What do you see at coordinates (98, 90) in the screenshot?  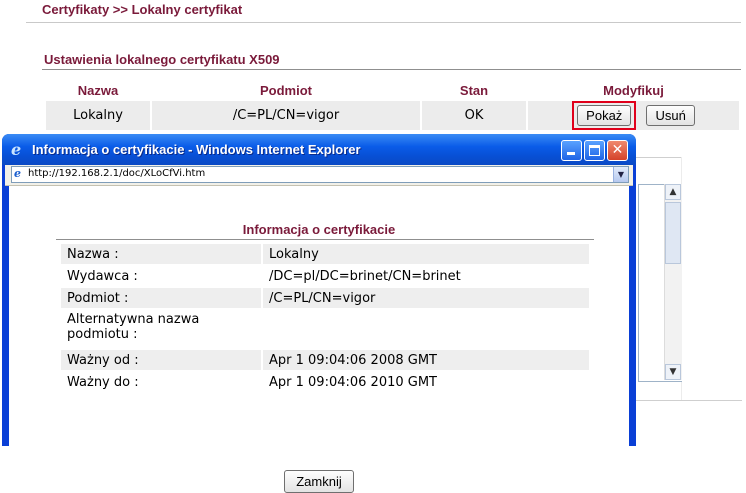 I see `column-header-name: Nazwa` at bounding box center [98, 90].